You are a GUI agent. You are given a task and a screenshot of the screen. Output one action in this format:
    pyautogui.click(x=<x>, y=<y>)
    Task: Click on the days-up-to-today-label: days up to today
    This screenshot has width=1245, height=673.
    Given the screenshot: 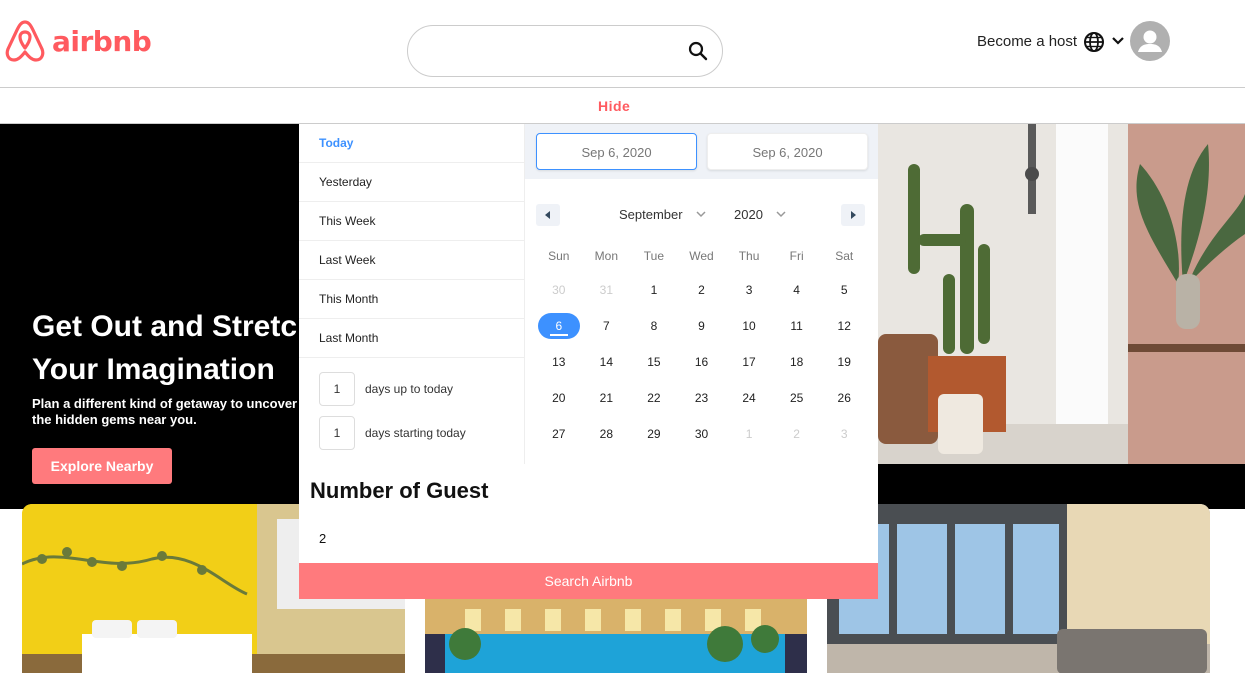 What is the action you would take?
    pyautogui.click(x=409, y=389)
    